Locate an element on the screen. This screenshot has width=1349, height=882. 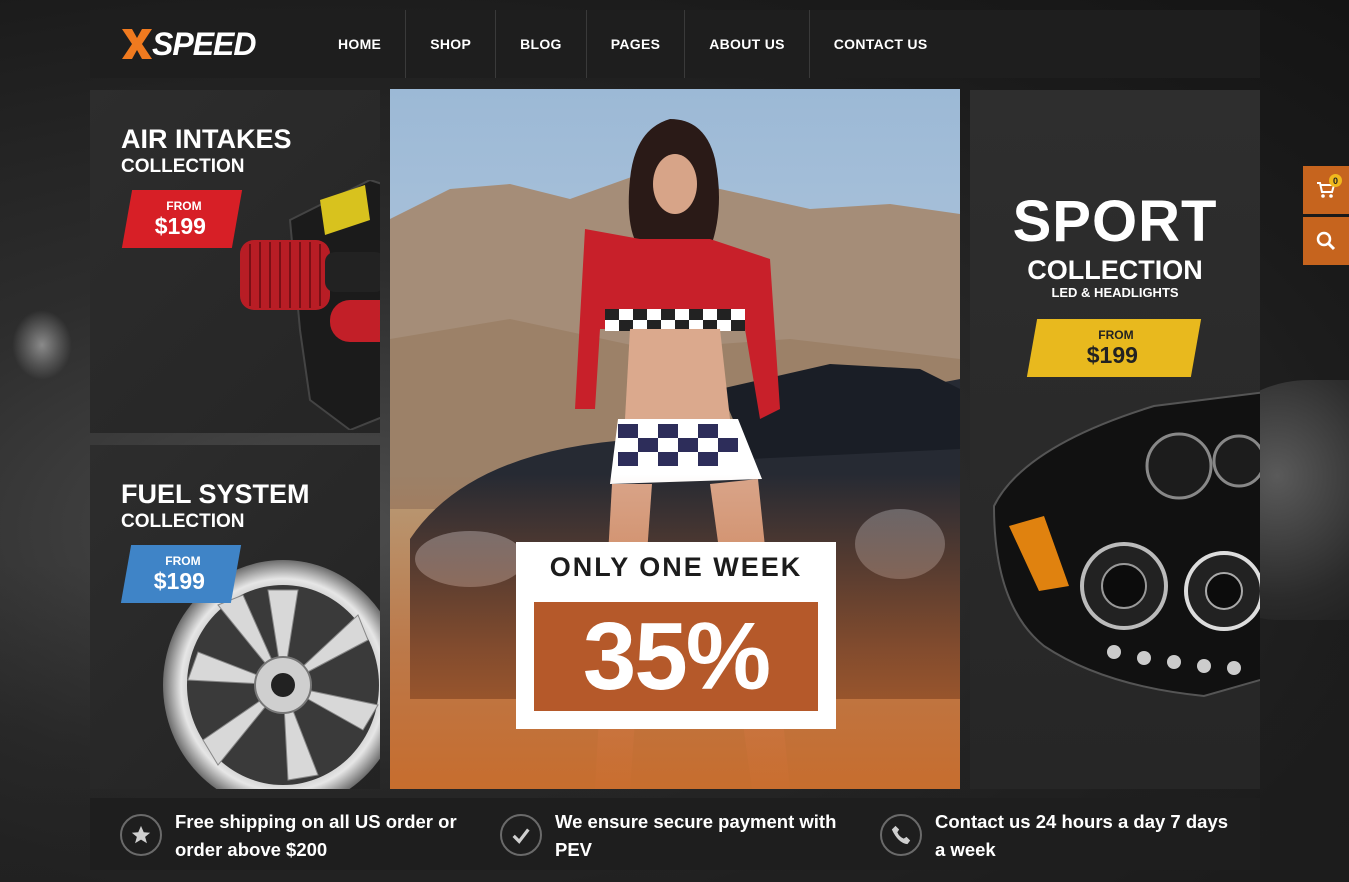
site-logo: SPEED is located at coordinates (200, 44).